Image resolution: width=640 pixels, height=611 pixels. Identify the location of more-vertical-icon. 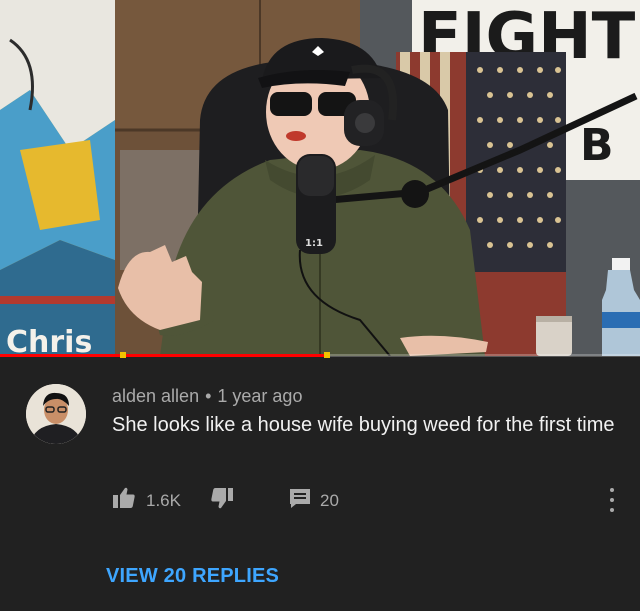
(612, 500).